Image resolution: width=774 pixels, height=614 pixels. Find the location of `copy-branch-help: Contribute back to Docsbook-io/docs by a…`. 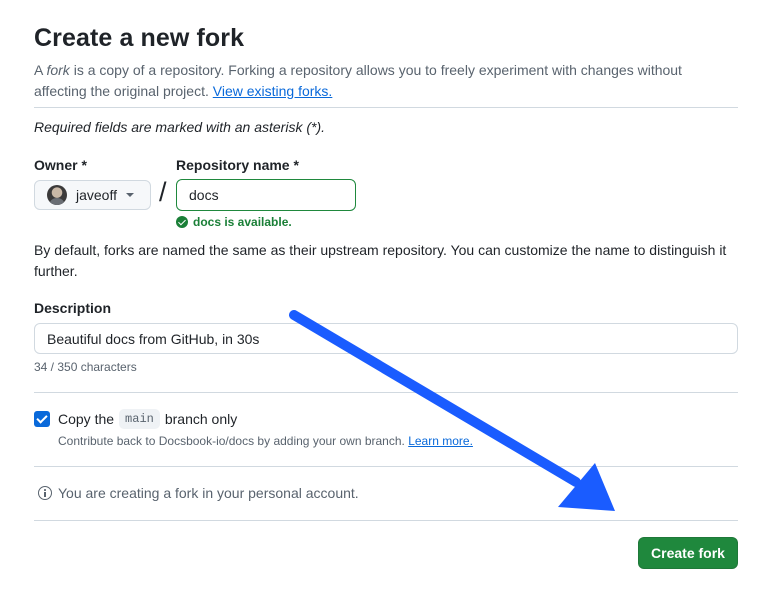

copy-branch-help: Contribute back to Docsbook-io/docs by a… is located at coordinates (265, 441).